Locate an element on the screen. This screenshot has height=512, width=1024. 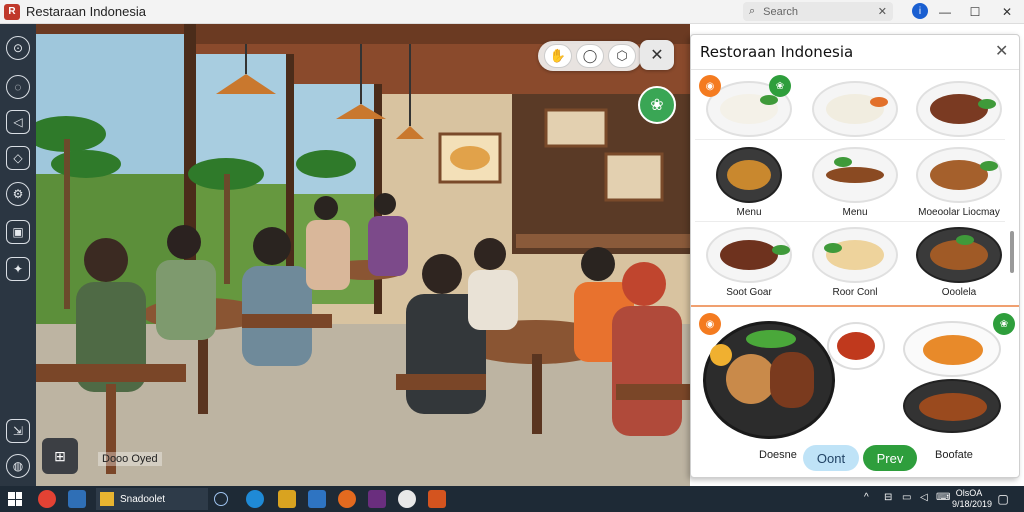
restaurant-app-icon: R is located at coordinates (12, 11).